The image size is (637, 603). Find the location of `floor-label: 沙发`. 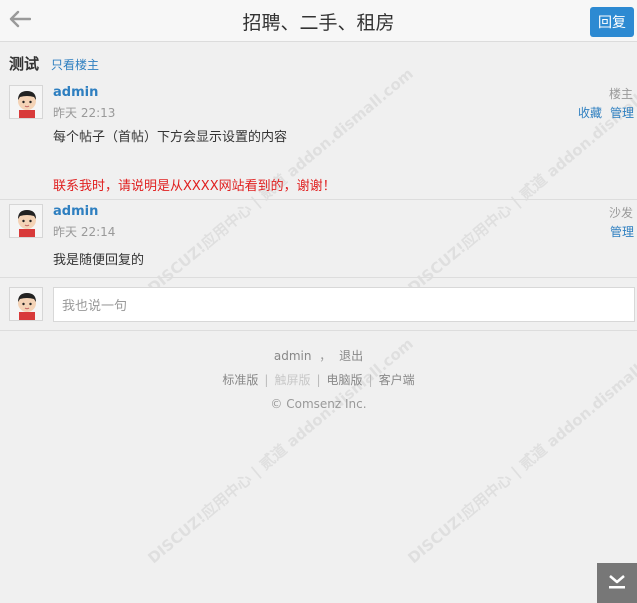

floor-label: 沙发 is located at coordinates (620, 213).